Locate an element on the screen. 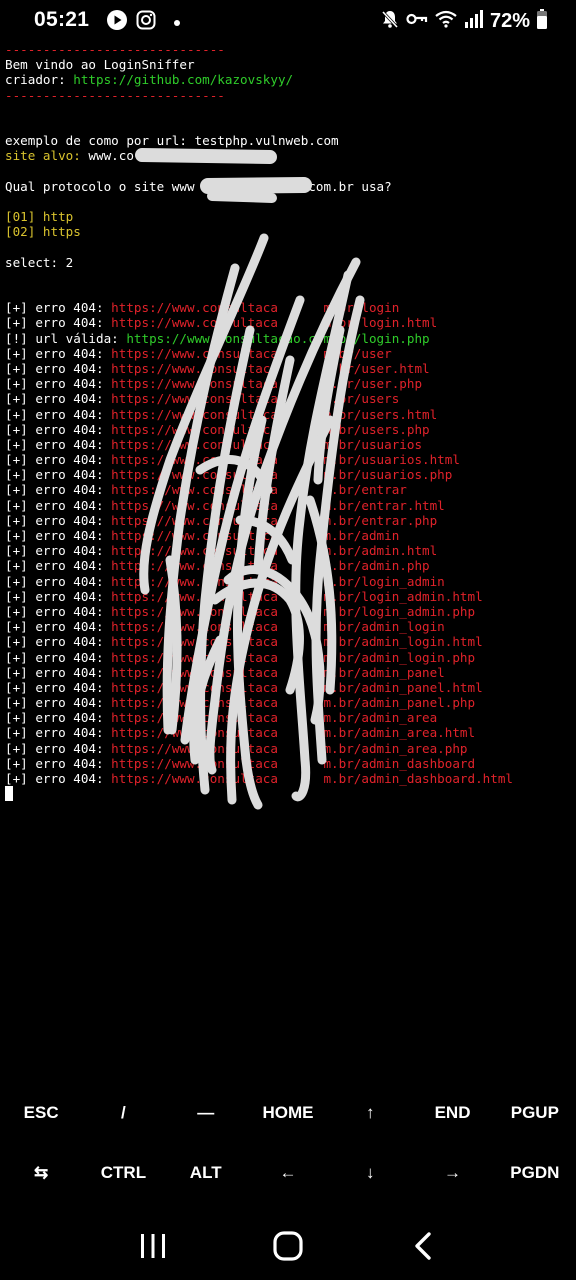 The height and width of the screenshot is (1280, 576). status-right-icons: 72% is located at coordinates (464, 21).